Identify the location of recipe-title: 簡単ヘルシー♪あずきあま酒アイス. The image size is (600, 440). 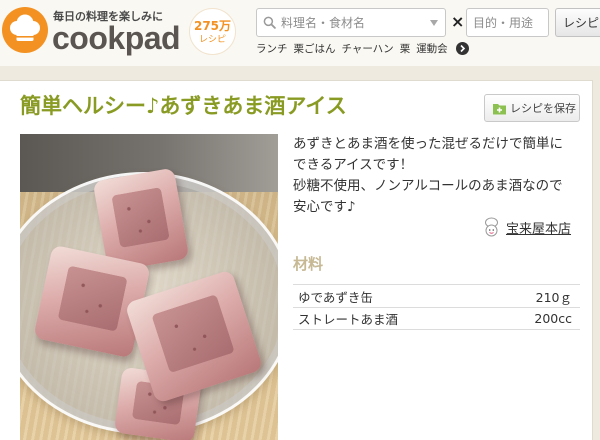
(183, 106).